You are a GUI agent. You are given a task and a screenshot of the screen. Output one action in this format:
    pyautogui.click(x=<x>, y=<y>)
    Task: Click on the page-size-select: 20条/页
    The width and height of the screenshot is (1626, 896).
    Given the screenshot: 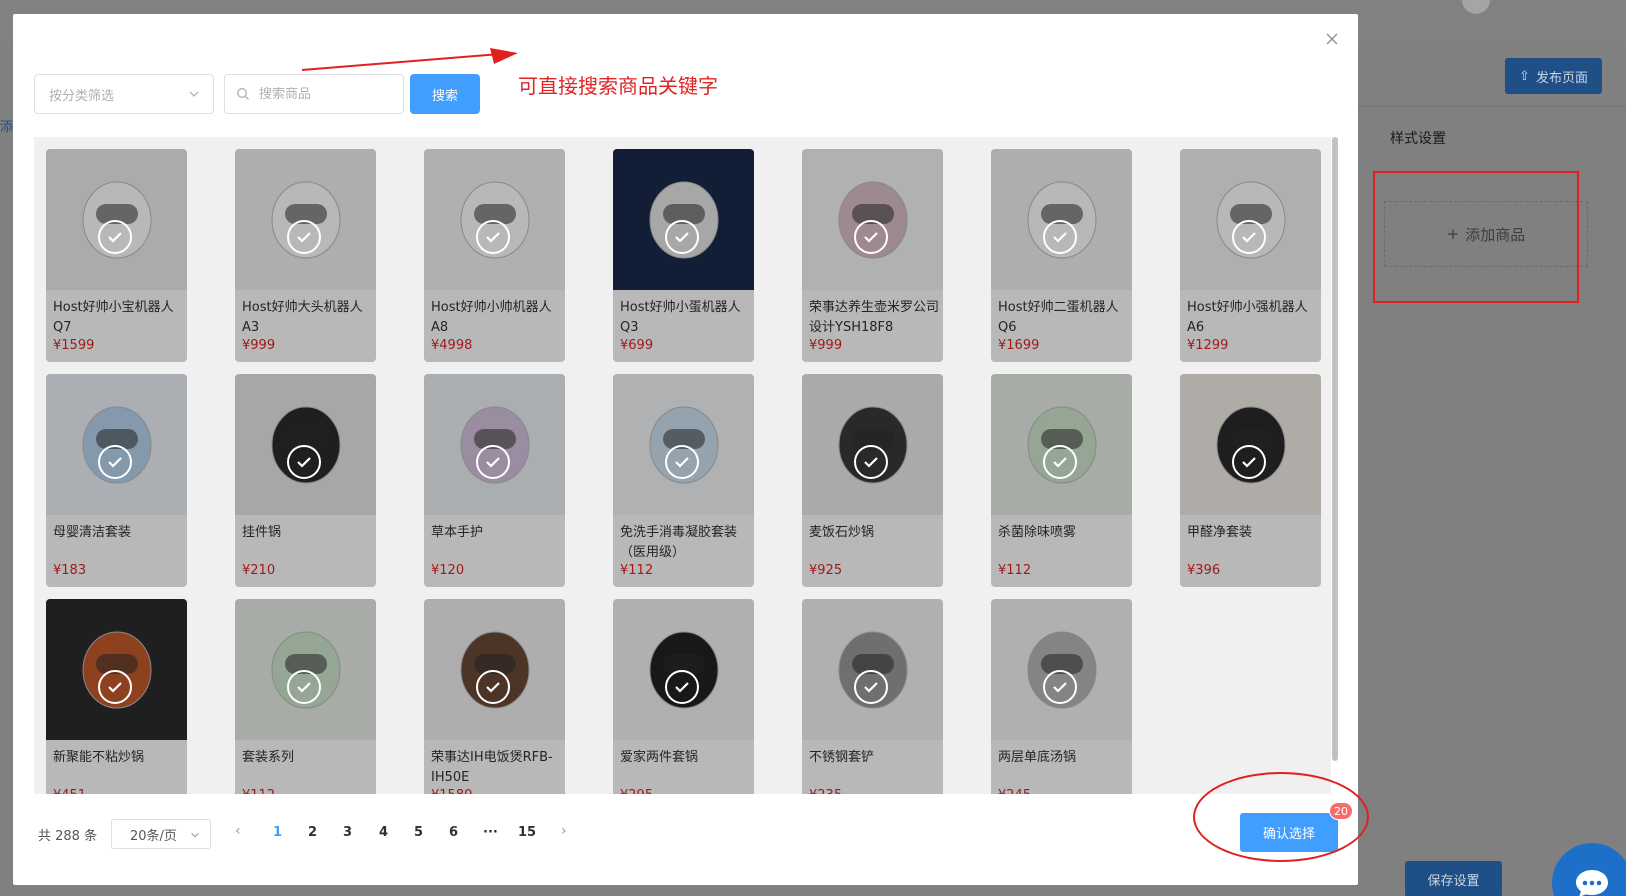 What is the action you would take?
    pyautogui.click(x=161, y=834)
    